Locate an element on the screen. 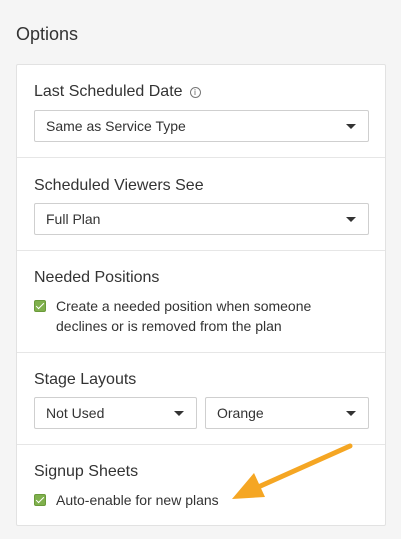  signup-auto-enable-checkbox is located at coordinates (40, 500).